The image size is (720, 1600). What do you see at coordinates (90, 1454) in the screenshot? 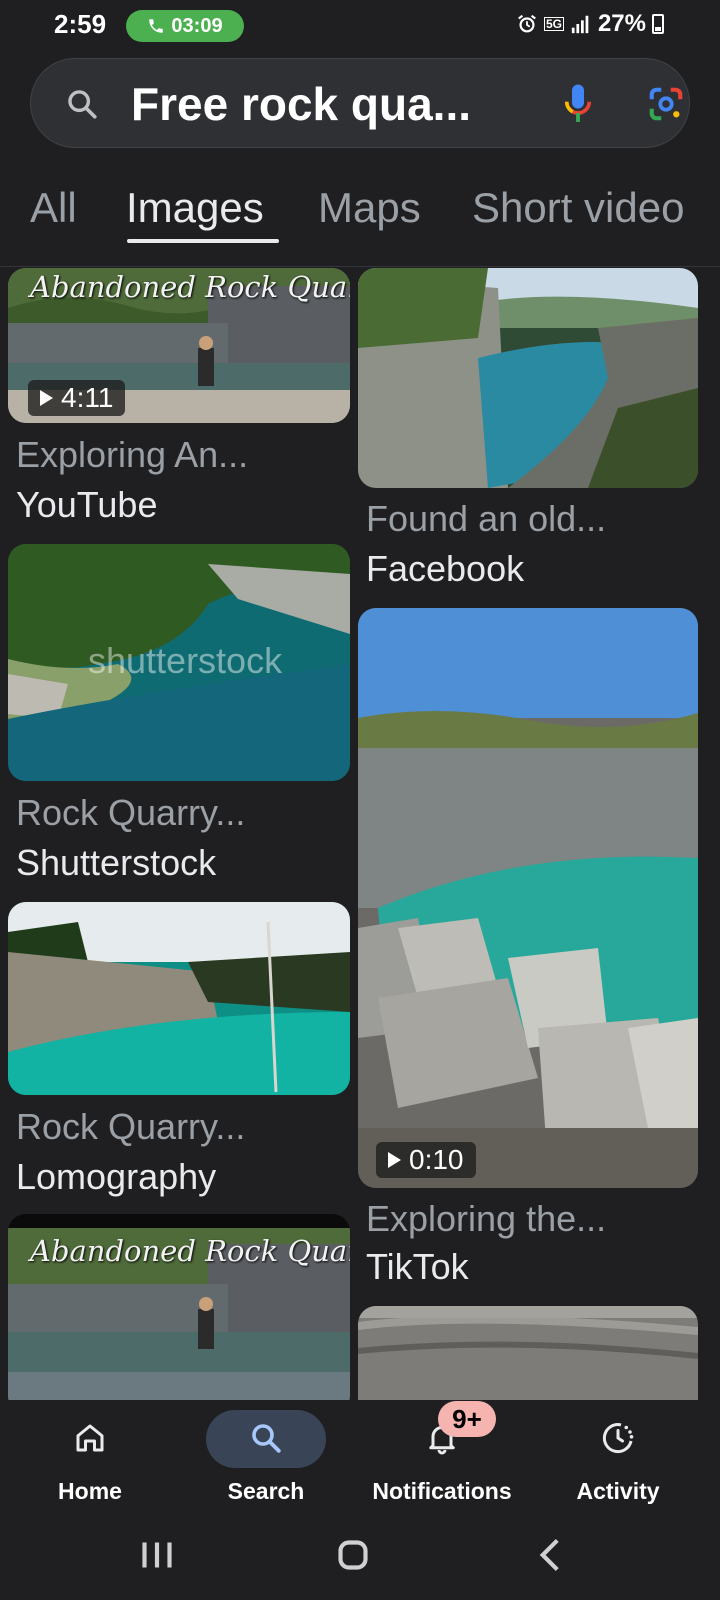
I see `nav-home: Home` at bounding box center [90, 1454].